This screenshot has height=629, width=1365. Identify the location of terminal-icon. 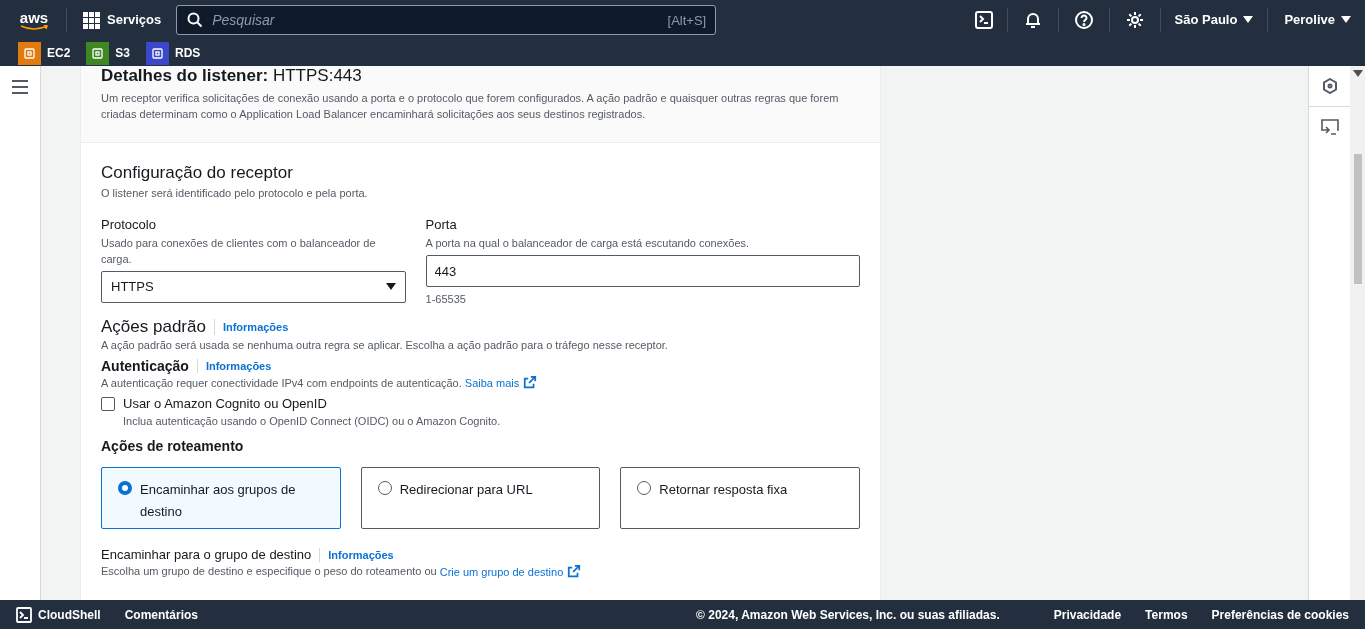
(24, 614).